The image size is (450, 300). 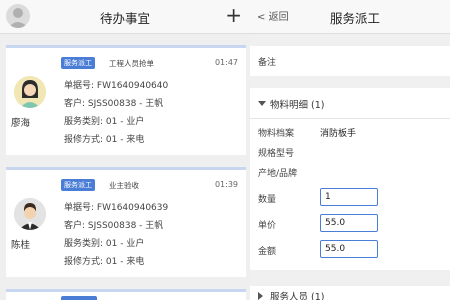 I want to click on male-avatar-icon, so click(x=30, y=214).